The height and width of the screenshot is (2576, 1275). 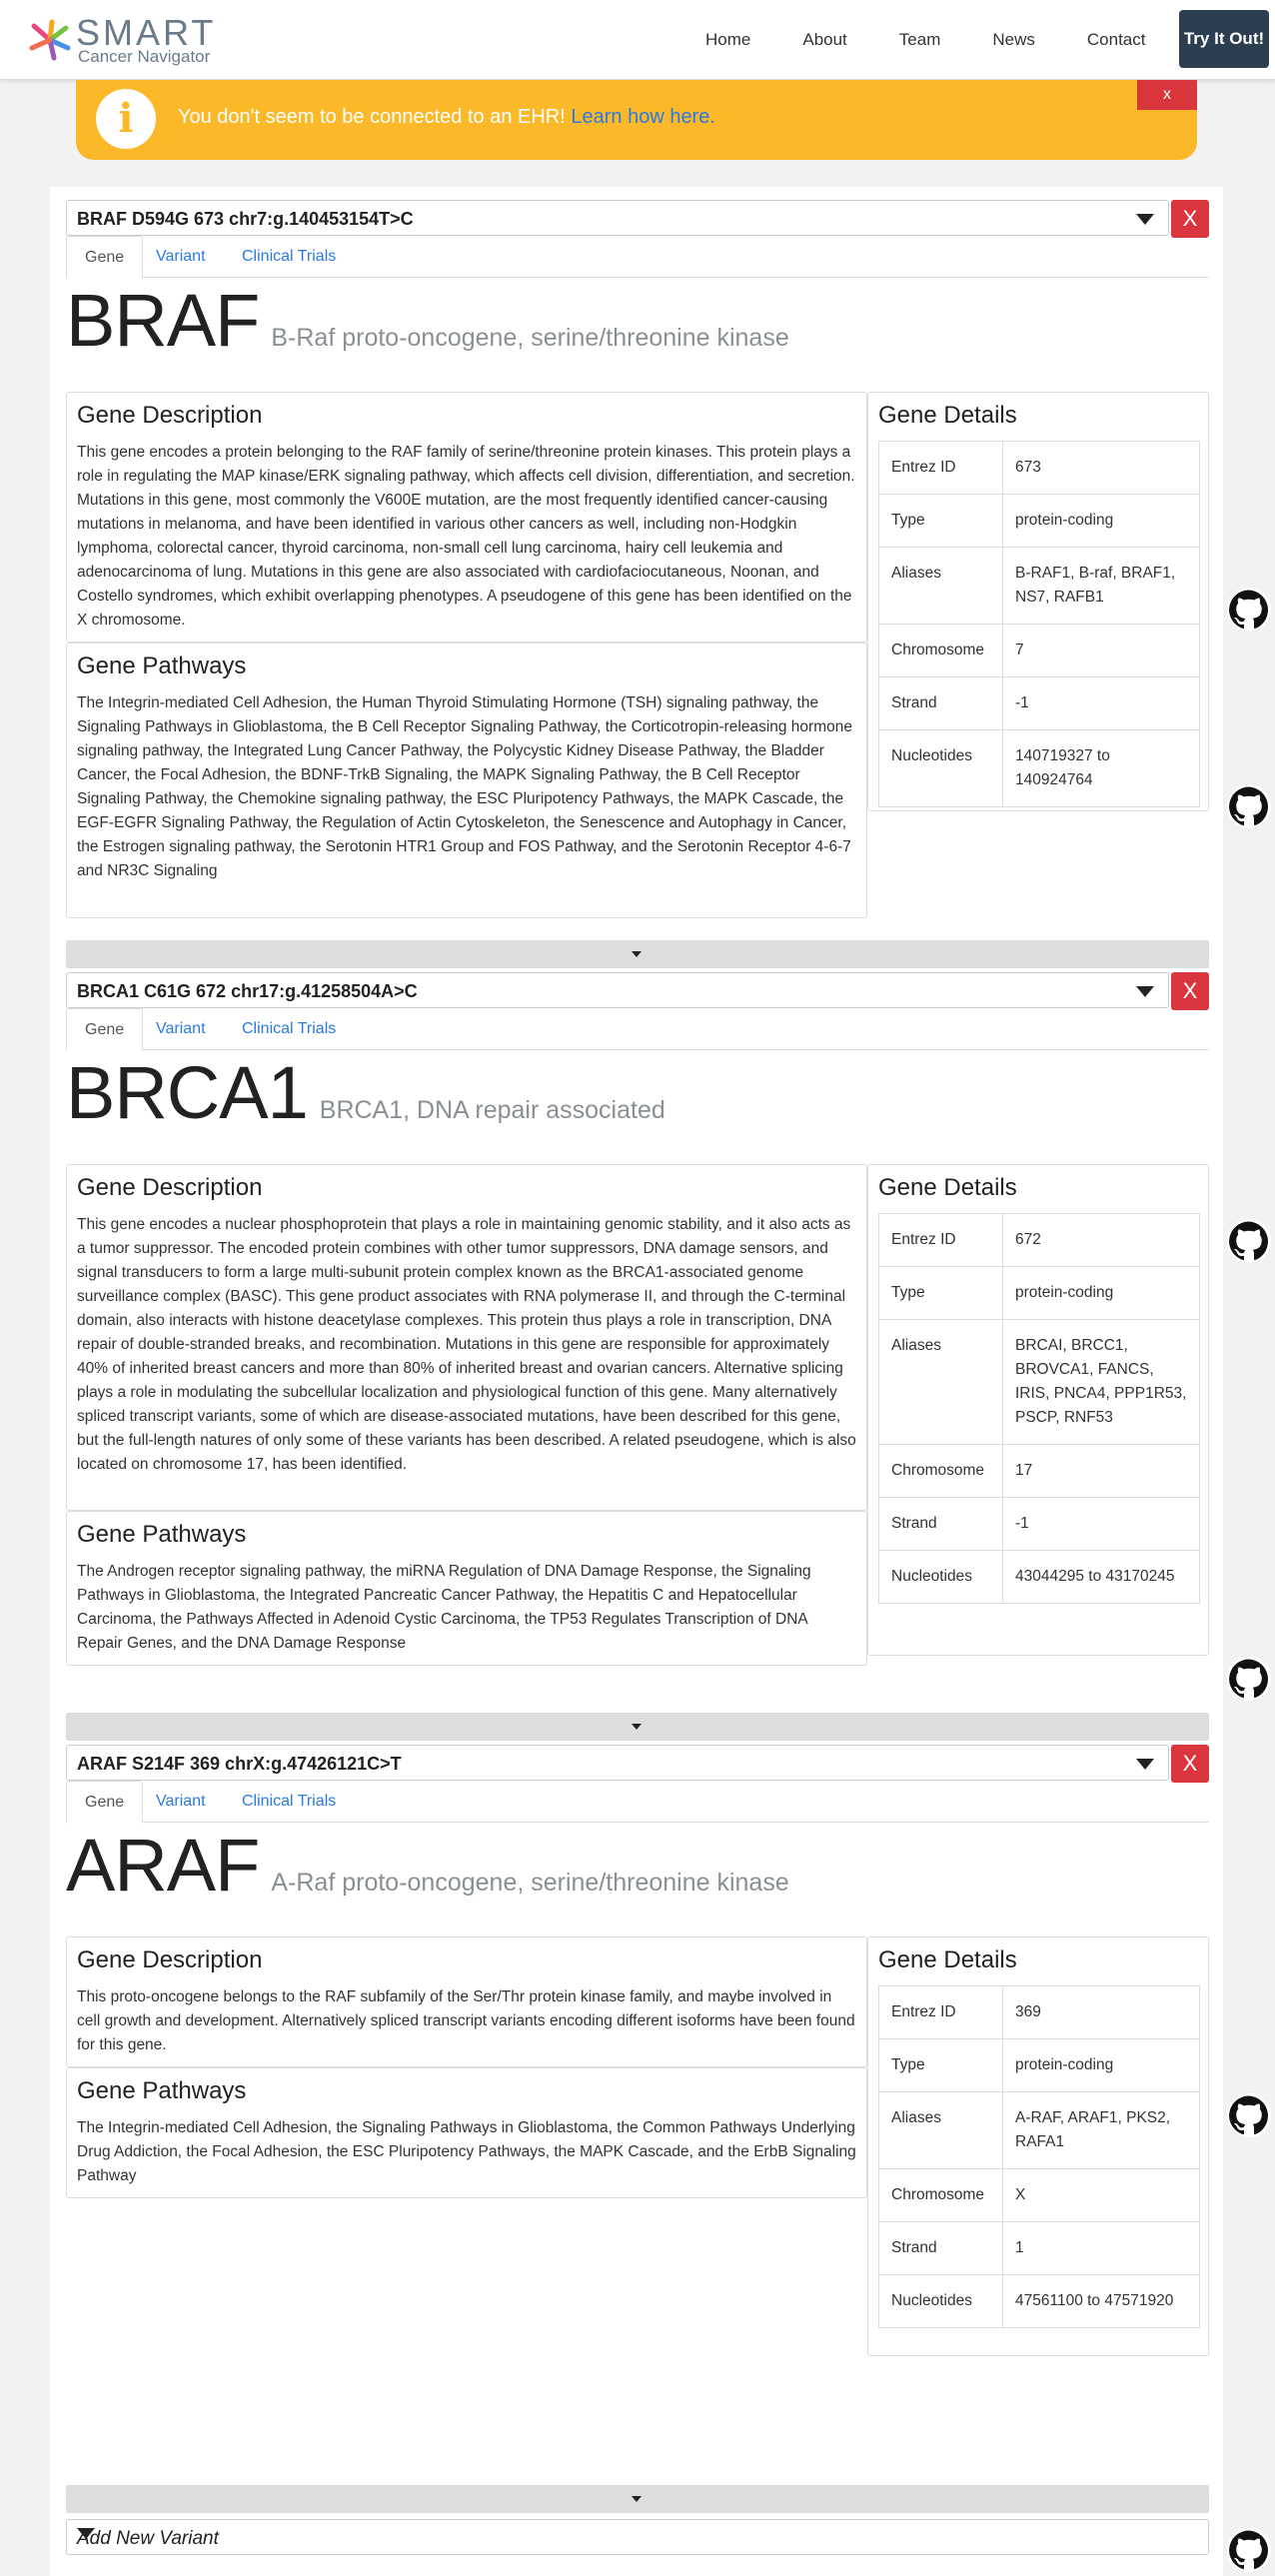 What do you see at coordinates (126, 119) in the screenshot?
I see `info-icon: i` at bounding box center [126, 119].